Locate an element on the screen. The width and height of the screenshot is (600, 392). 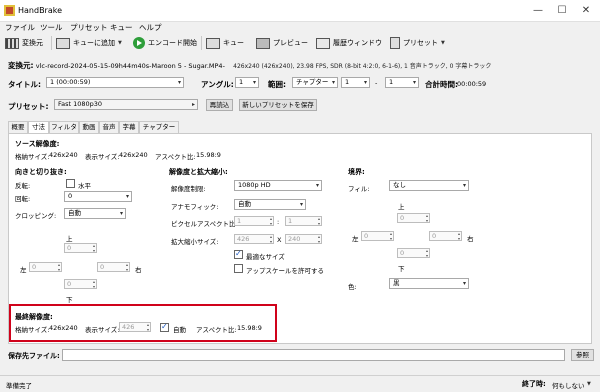
flip-horizontal-label: 水平 is located at coordinates (84, 186).